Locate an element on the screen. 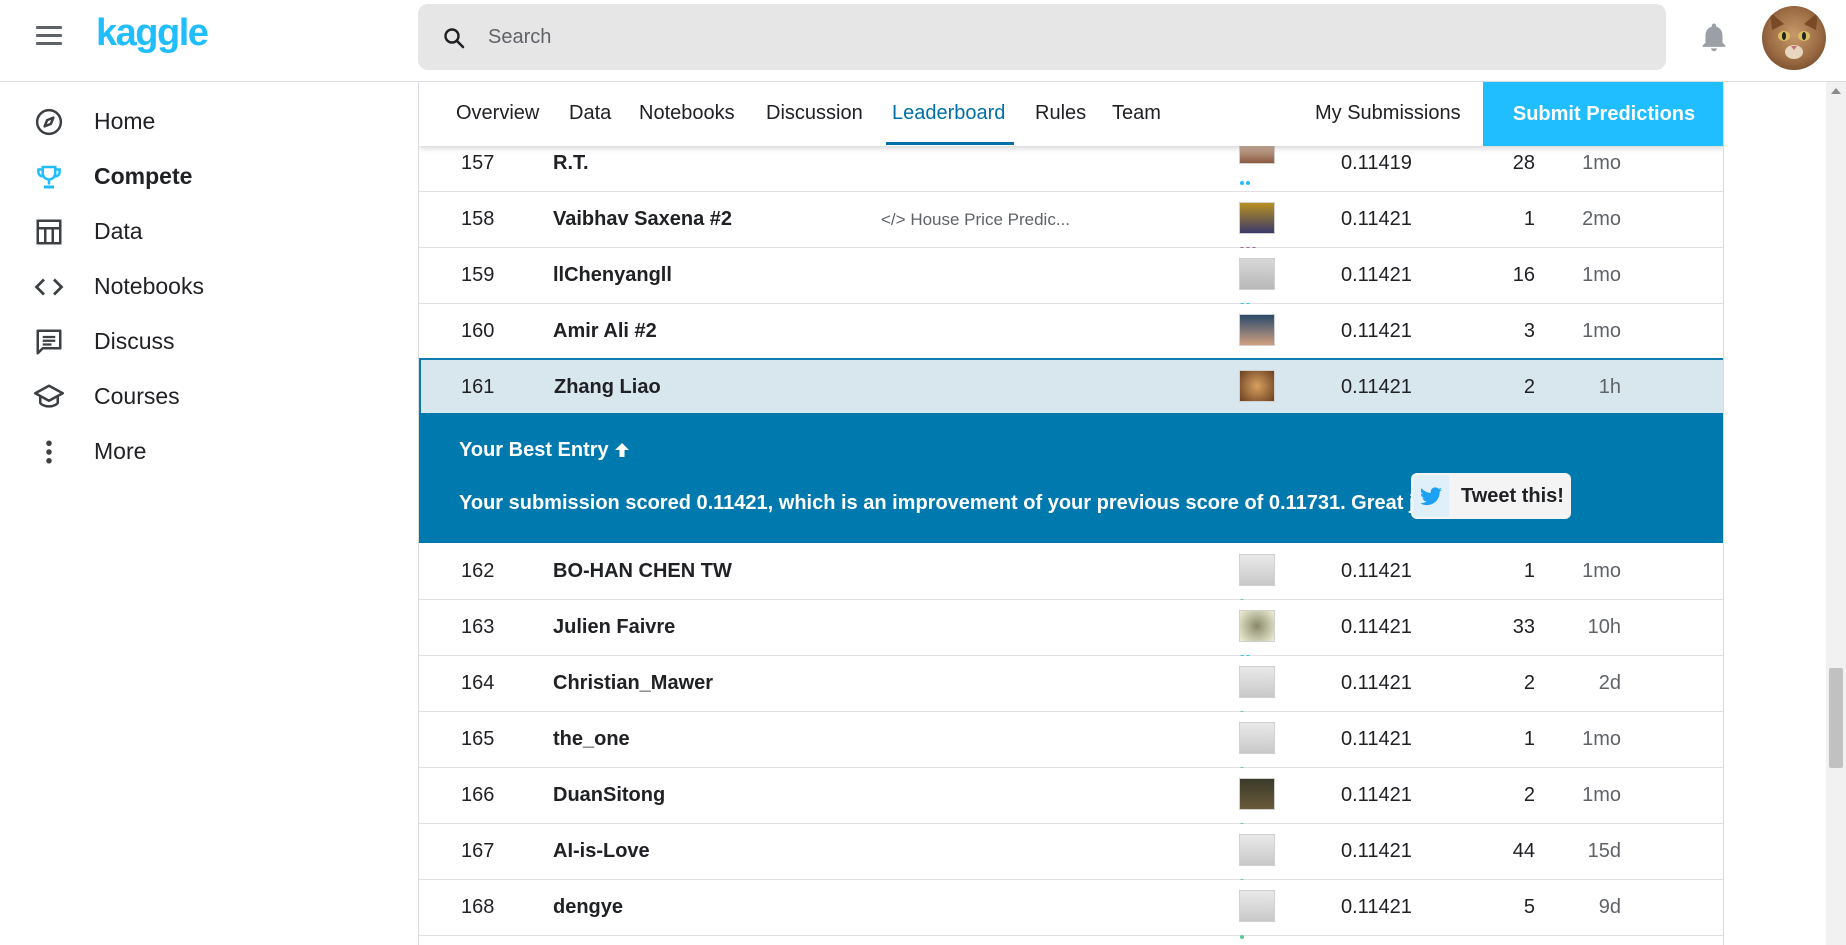 This screenshot has width=1846, height=945. entries-count: 2 is located at coordinates (1529, 683).